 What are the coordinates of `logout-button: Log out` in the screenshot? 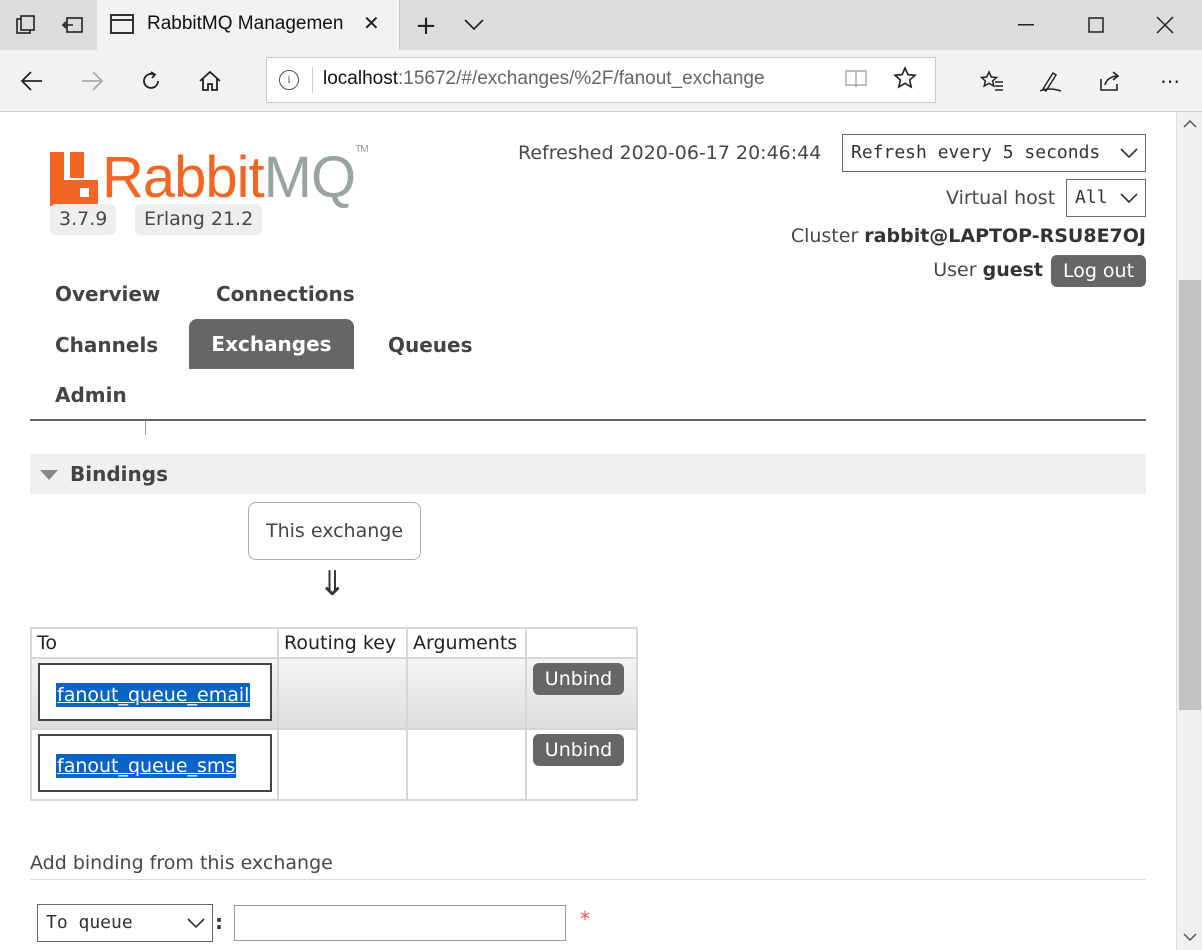 It's located at (1098, 271).